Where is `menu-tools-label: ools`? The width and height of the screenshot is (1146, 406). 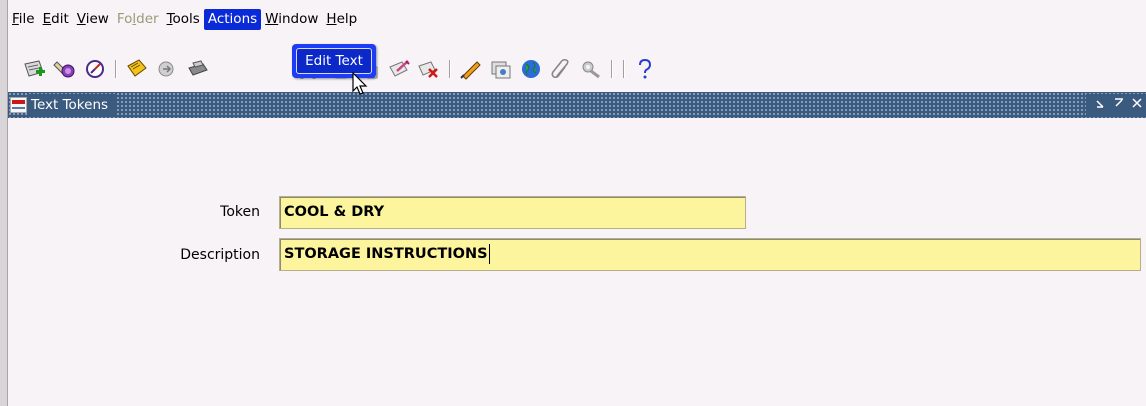
menu-tools-label: ools is located at coordinates (186, 18).